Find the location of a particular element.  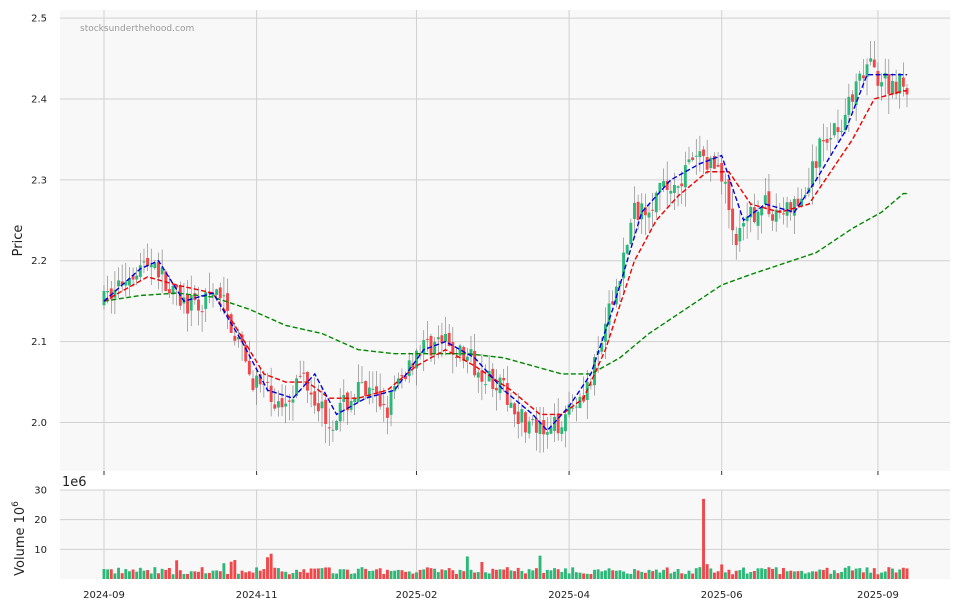

volume-y-tick-label: 30 is located at coordinates (40, 491).